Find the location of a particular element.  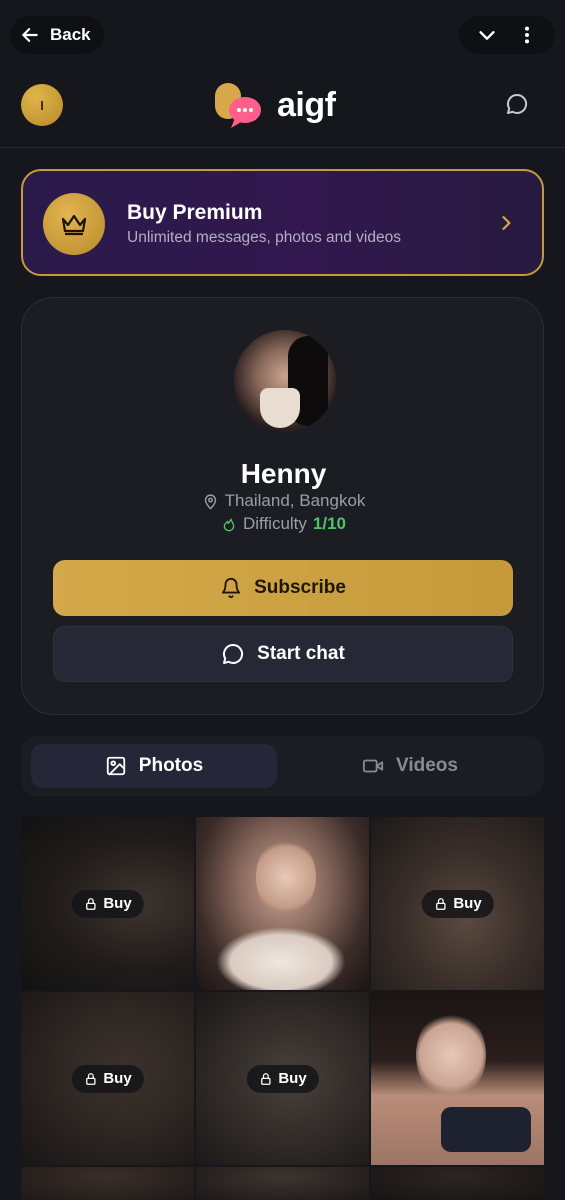

chevron-right-icon is located at coordinates (506, 223).